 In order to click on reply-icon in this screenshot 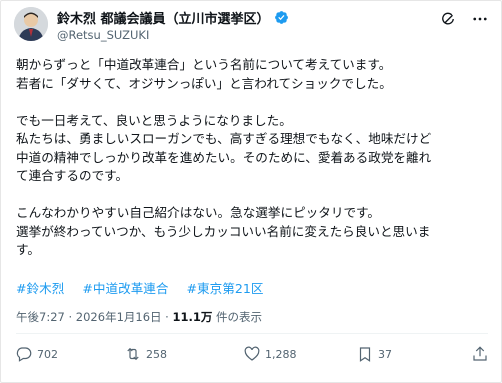, I will do `click(24, 354)`.